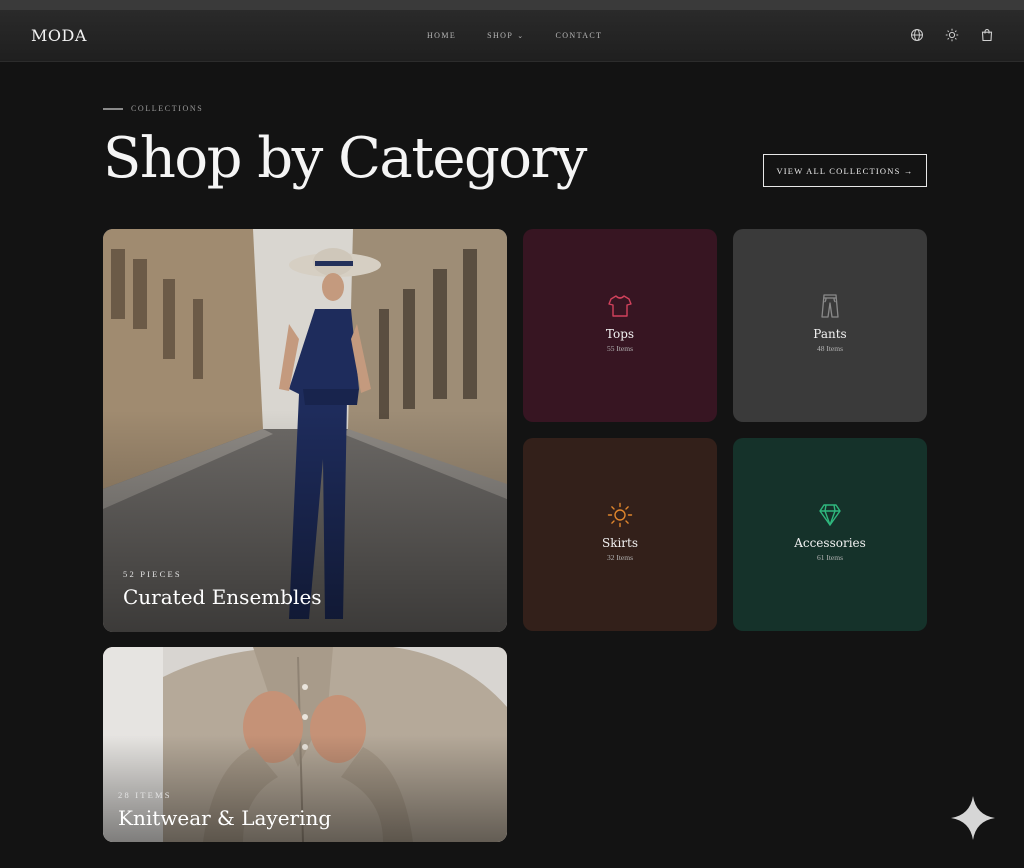 This screenshot has width=1024, height=868. What do you see at coordinates (917, 35) in the screenshot?
I see `globe-icon` at bounding box center [917, 35].